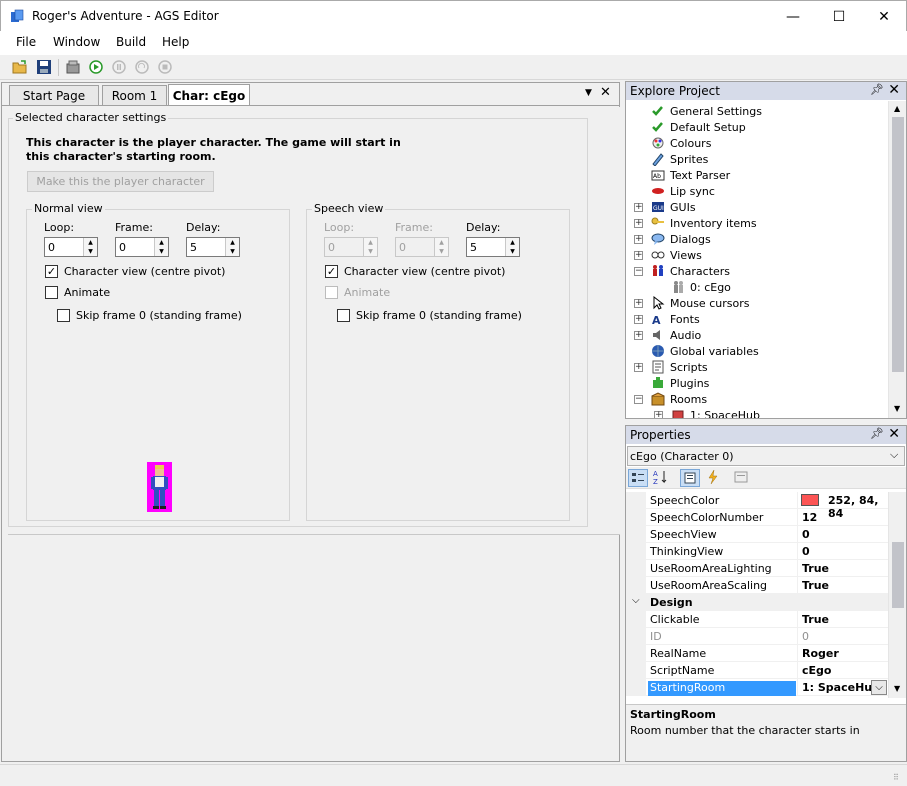 The image size is (907, 786). What do you see at coordinates (588, 93) in the screenshot?
I see `tab-list-dropdown-icon: ▼` at bounding box center [588, 93].